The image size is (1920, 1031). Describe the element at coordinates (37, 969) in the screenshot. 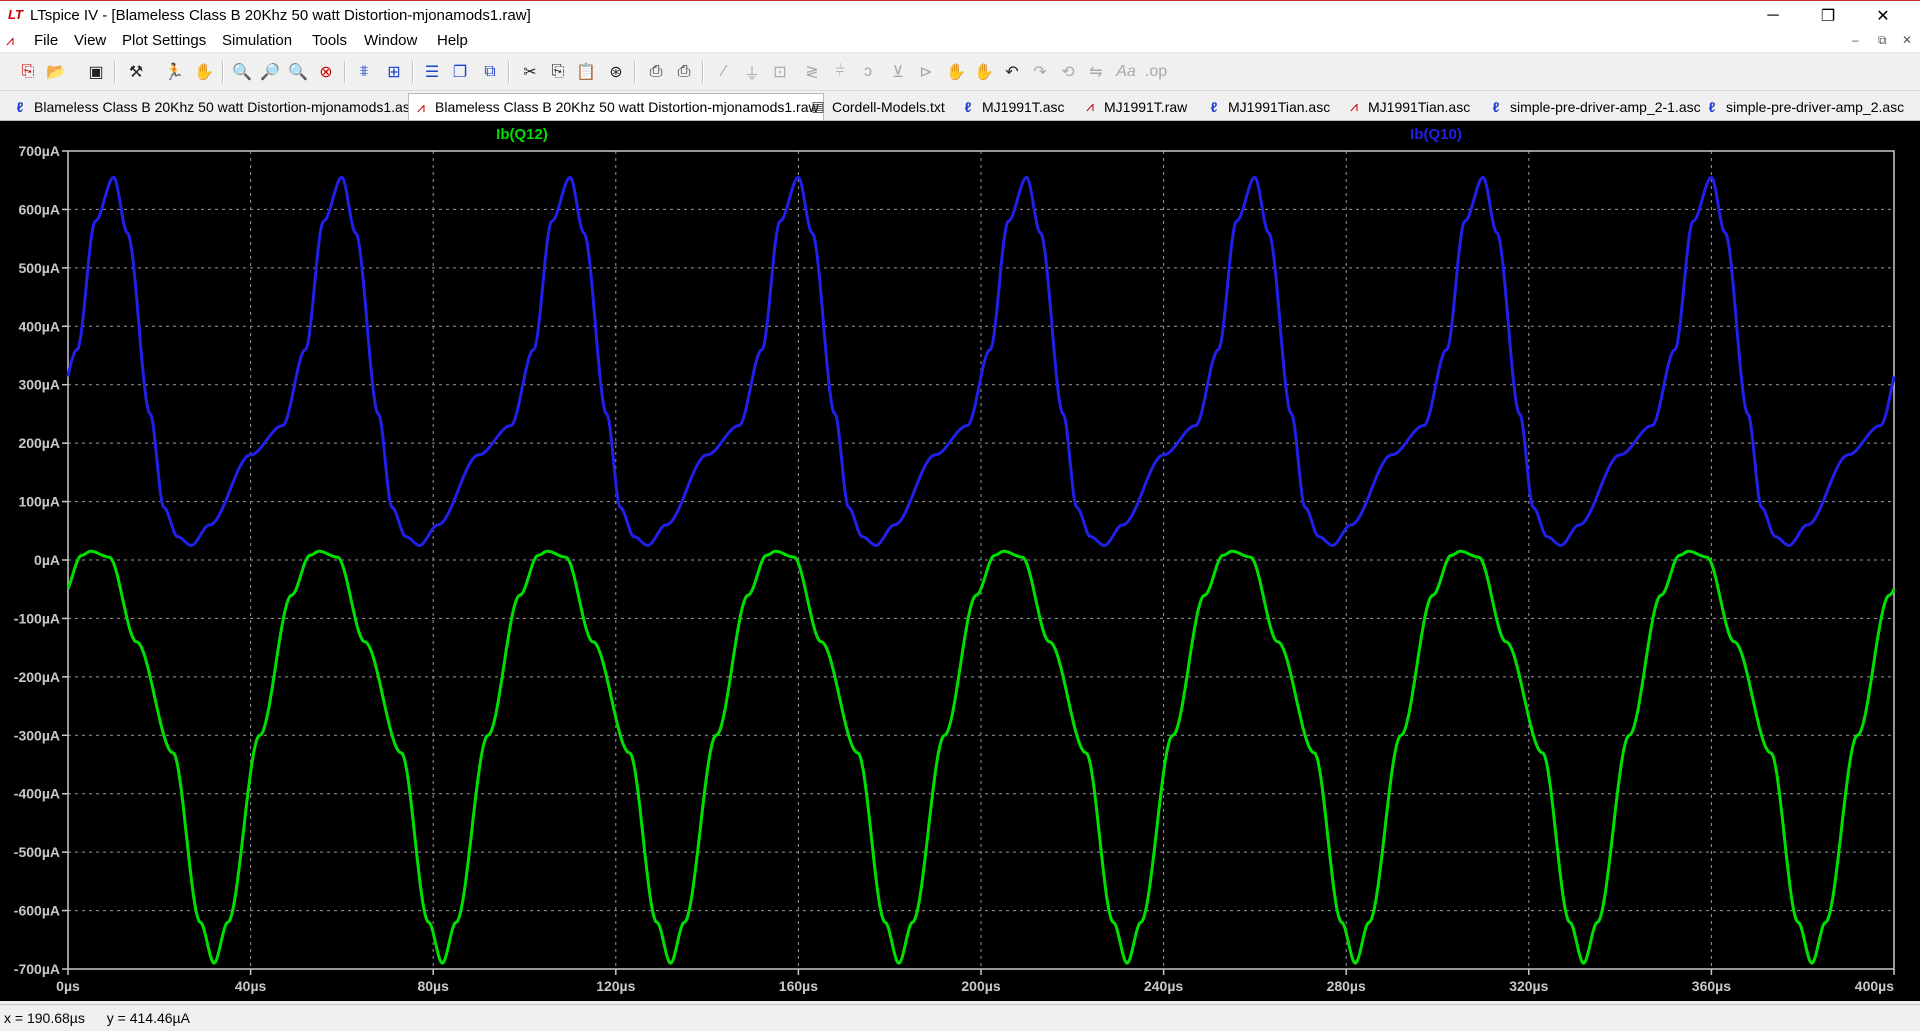

I see `y-tick-label: -700µA` at that location.